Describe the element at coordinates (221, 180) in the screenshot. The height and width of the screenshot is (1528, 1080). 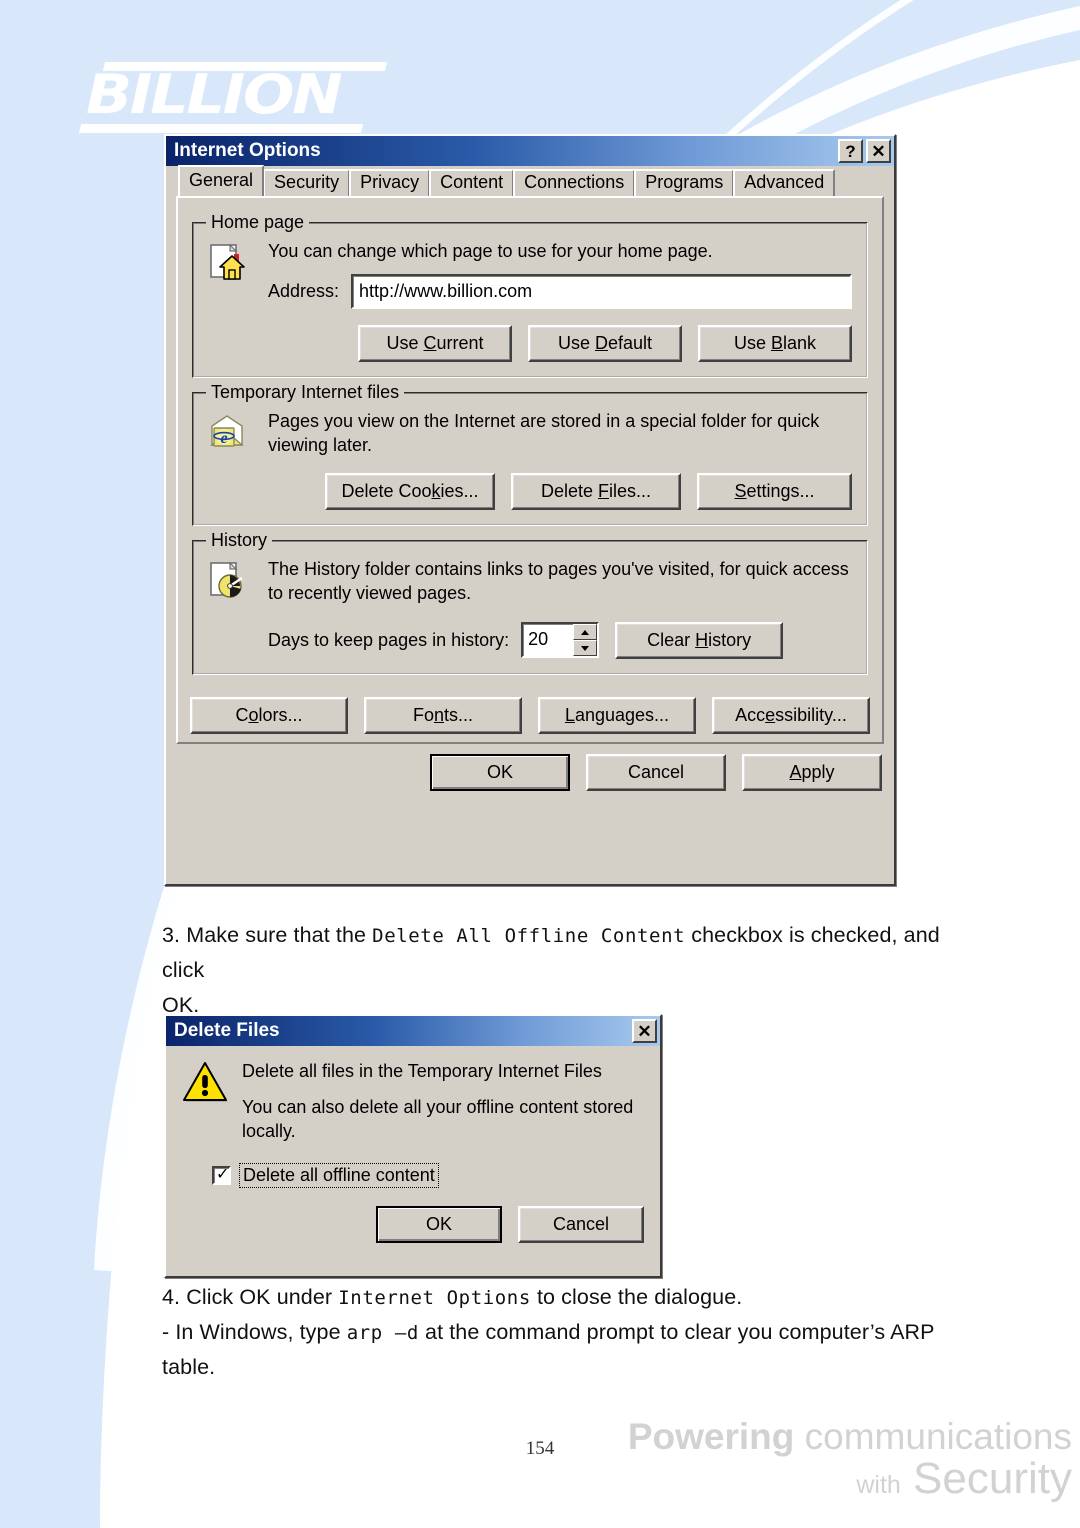
I see `tab-general: General` at that location.